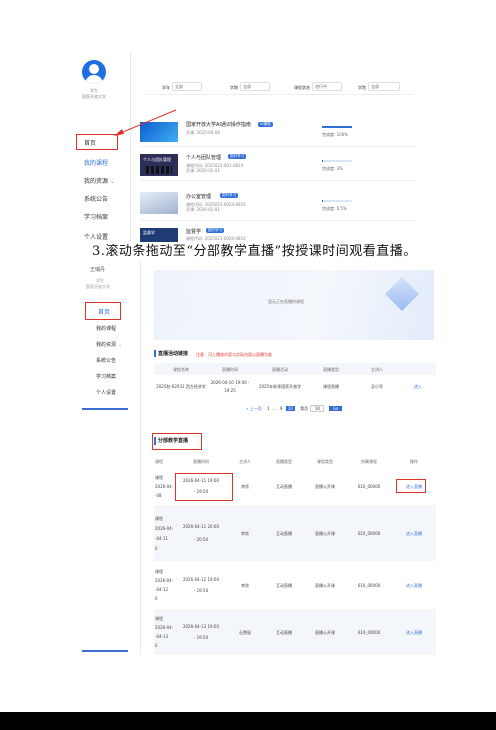 The width and height of the screenshot is (496, 730). What do you see at coordinates (384, 86) in the screenshot?
I see `filter-college-select: 全部` at bounding box center [384, 86].